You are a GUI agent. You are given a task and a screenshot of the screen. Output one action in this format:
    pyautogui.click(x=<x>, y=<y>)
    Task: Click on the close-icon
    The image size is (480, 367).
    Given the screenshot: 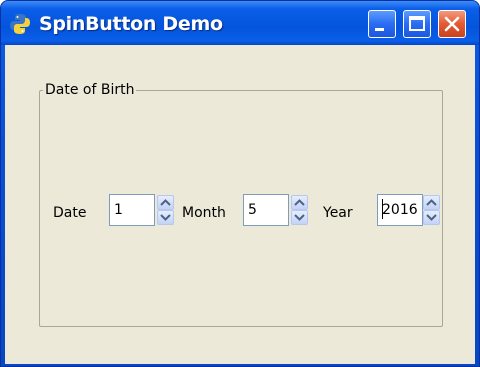 What is the action you would take?
    pyautogui.click(x=452, y=24)
    